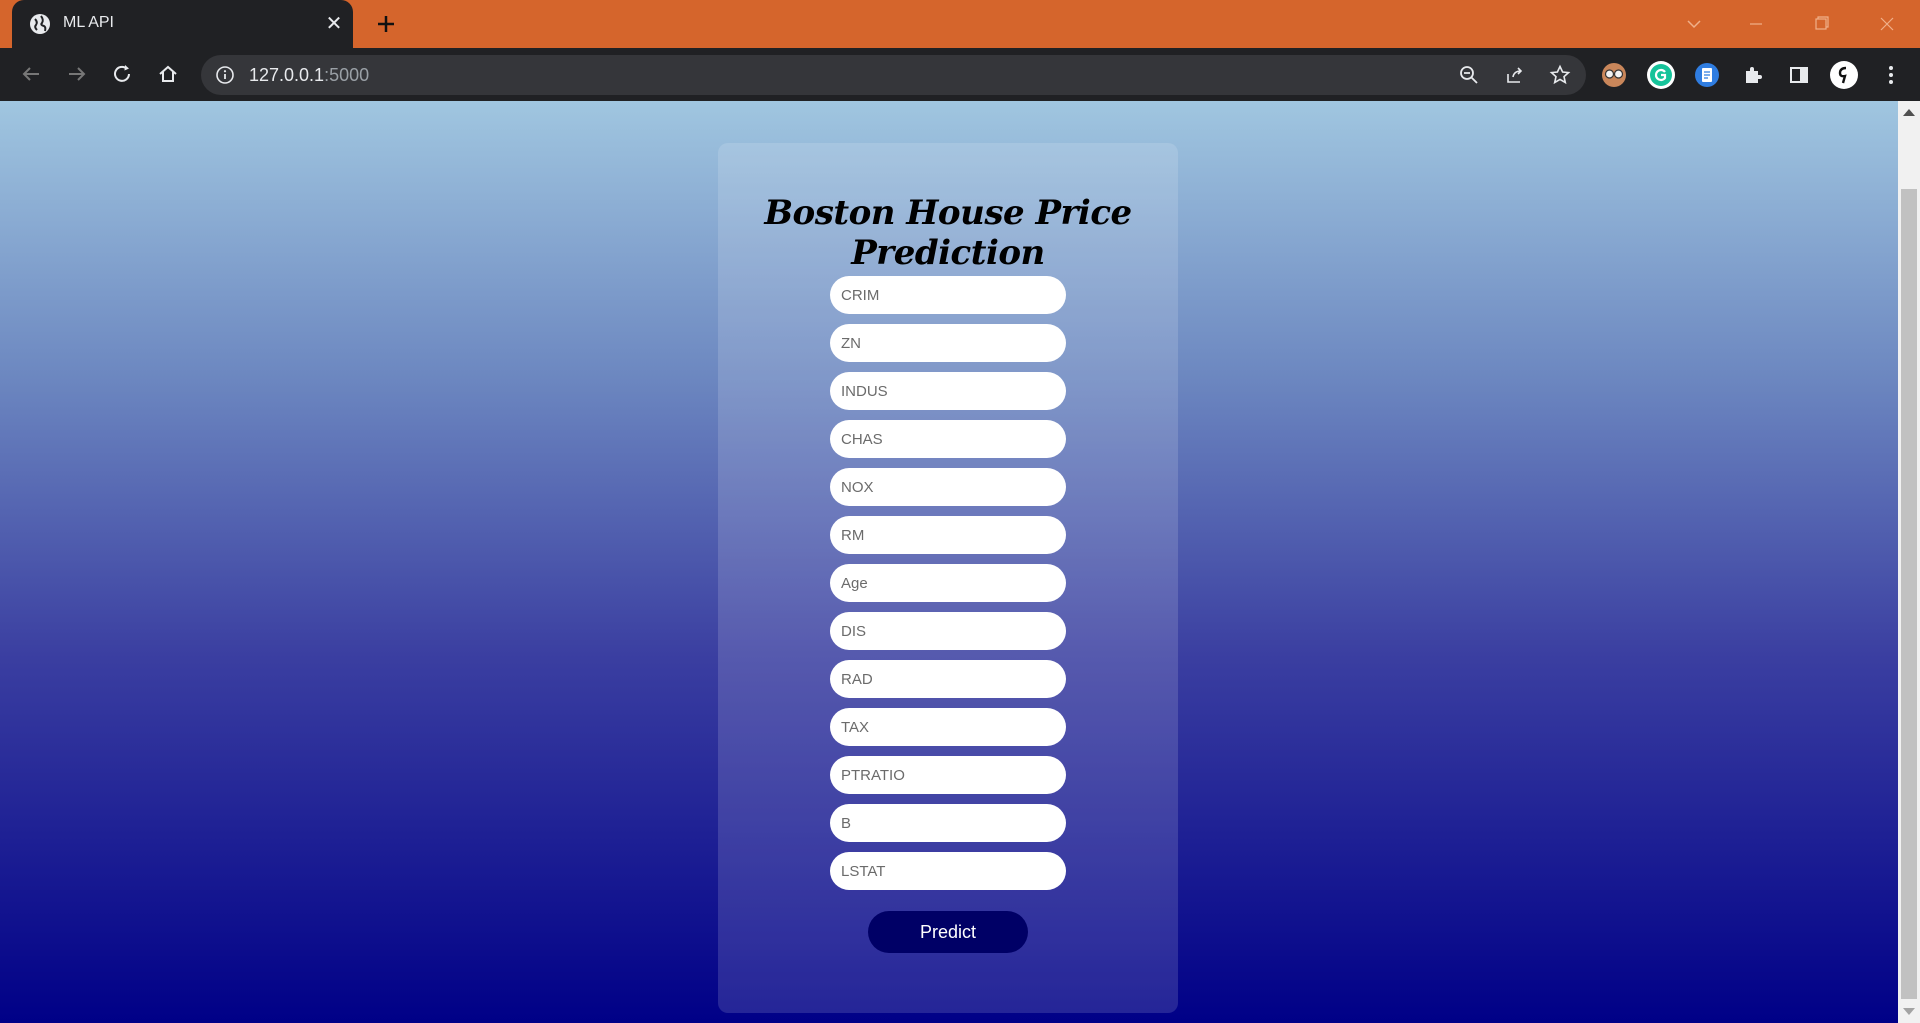 This screenshot has height=1023, width=1920. Describe the element at coordinates (1887, 24) in the screenshot. I see `close-window-icon` at that location.